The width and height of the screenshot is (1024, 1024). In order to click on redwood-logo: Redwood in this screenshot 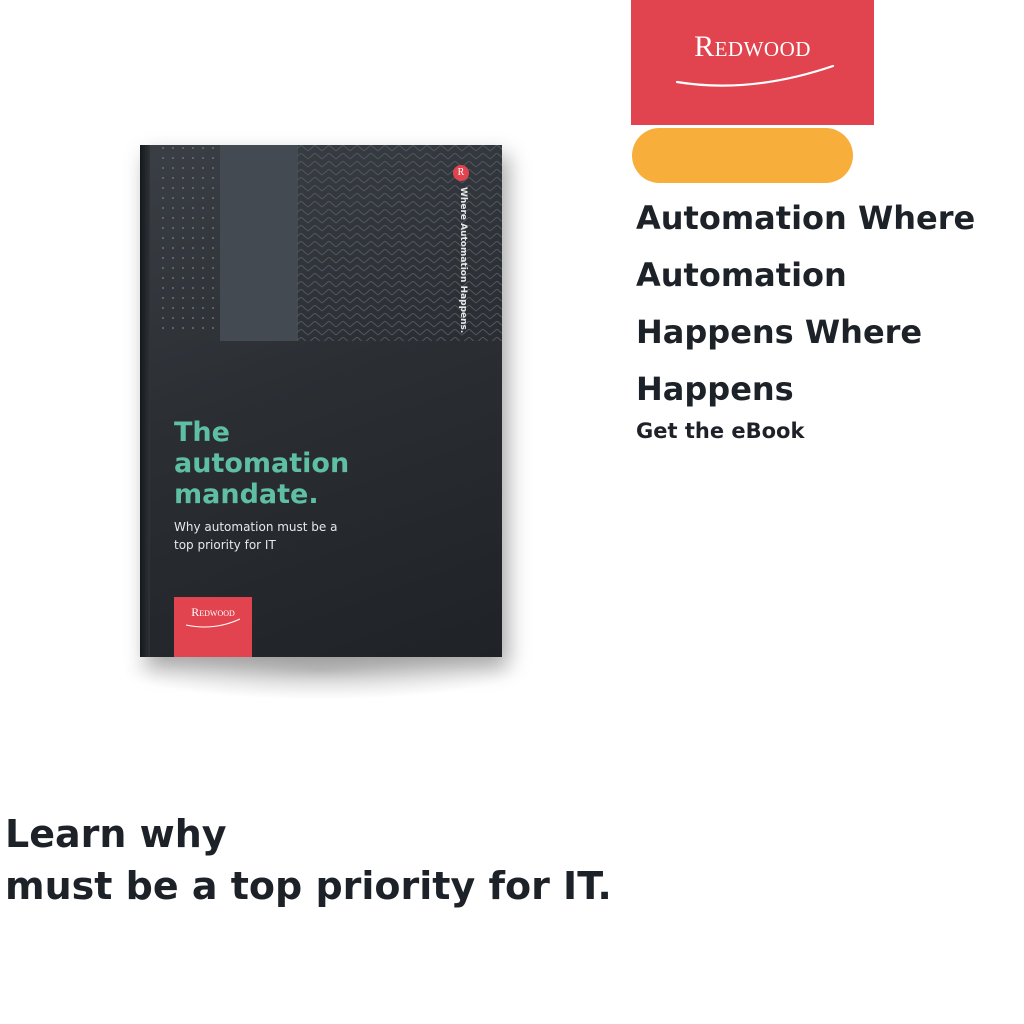, I will do `click(752, 62)`.